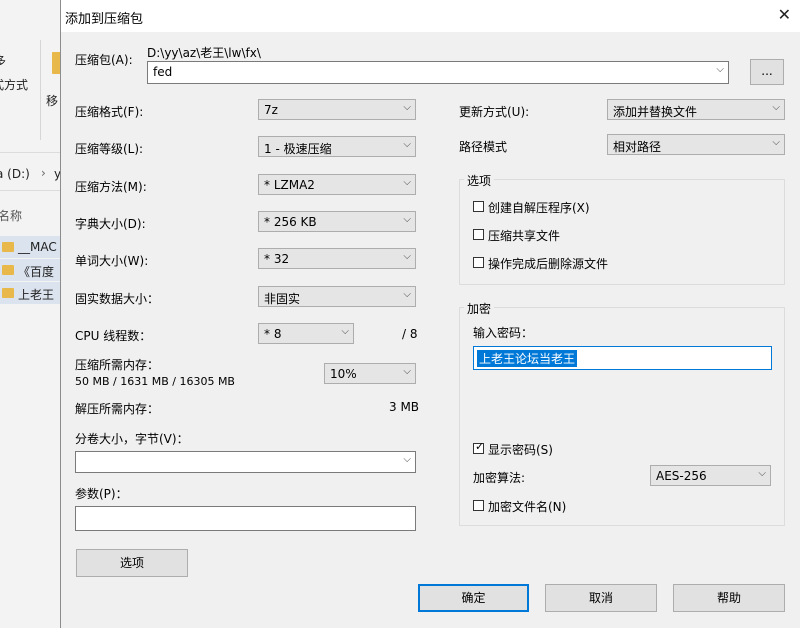 The image size is (800, 628). What do you see at coordinates (337, 146) in the screenshot?
I see `level-select: 1 - 极速压缩 ⌵` at bounding box center [337, 146].